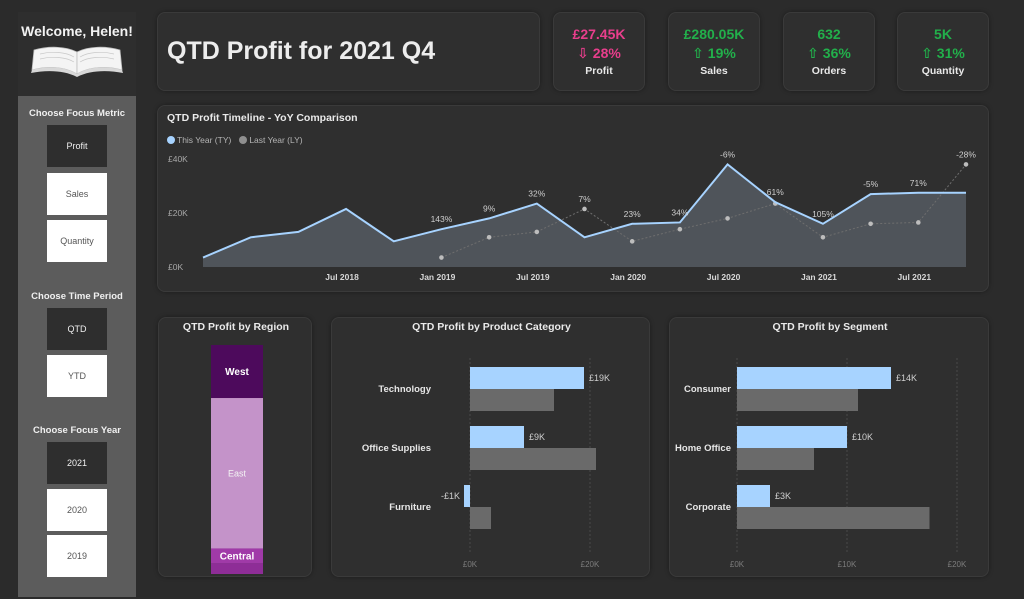  What do you see at coordinates (237, 372) in the screenshot?
I see `region-label: West` at bounding box center [237, 372].